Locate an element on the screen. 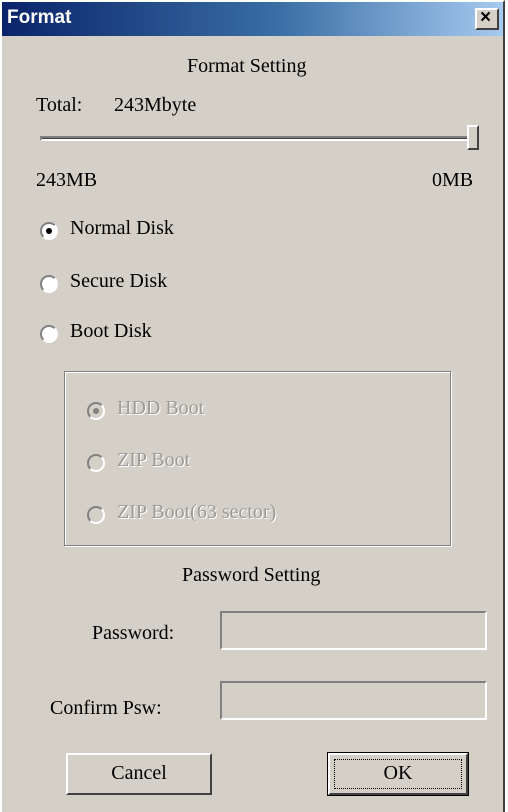 Image resolution: width=508 pixels, height=812 pixels. secure-disk-label: Secure Disk is located at coordinates (118, 281).